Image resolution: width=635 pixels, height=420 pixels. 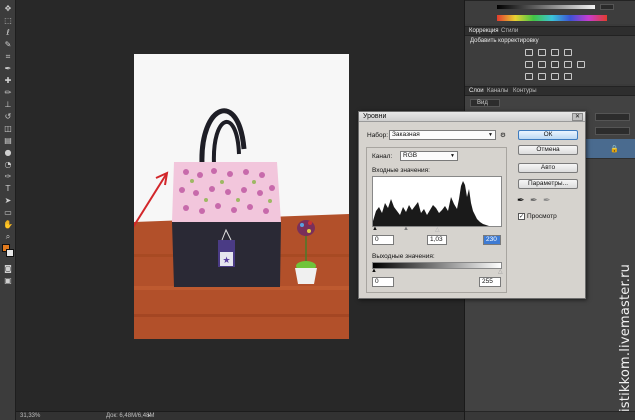 What do you see at coordinates (485, 103) in the screenshot?
I see `layer-filter-select: Вид` at bounding box center [485, 103].